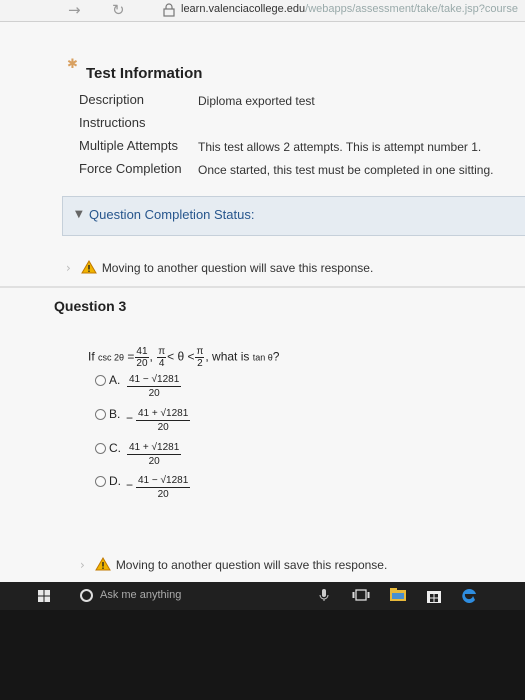 Image resolution: width=525 pixels, height=700 pixels. I want to click on choice-c-fraction: 41 + √1281 20, so click(154, 454).